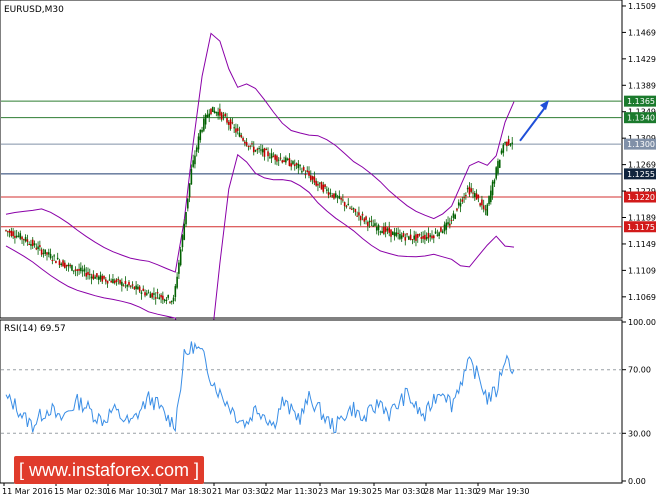 The image size is (664, 502). What do you see at coordinates (80, 491) in the screenshot?
I see `time-tick-label: 15 Mar 02:30` at bounding box center [80, 491].